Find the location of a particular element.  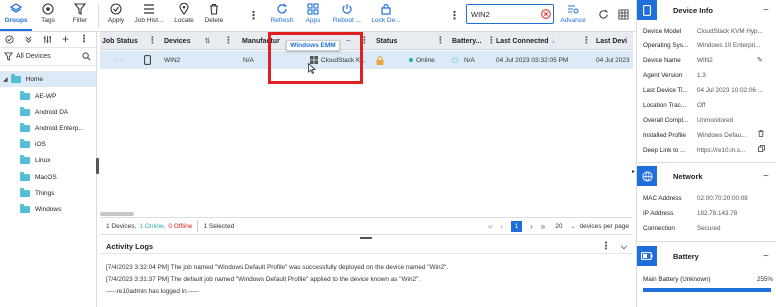

current-page: 1 is located at coordinates (517, 226).